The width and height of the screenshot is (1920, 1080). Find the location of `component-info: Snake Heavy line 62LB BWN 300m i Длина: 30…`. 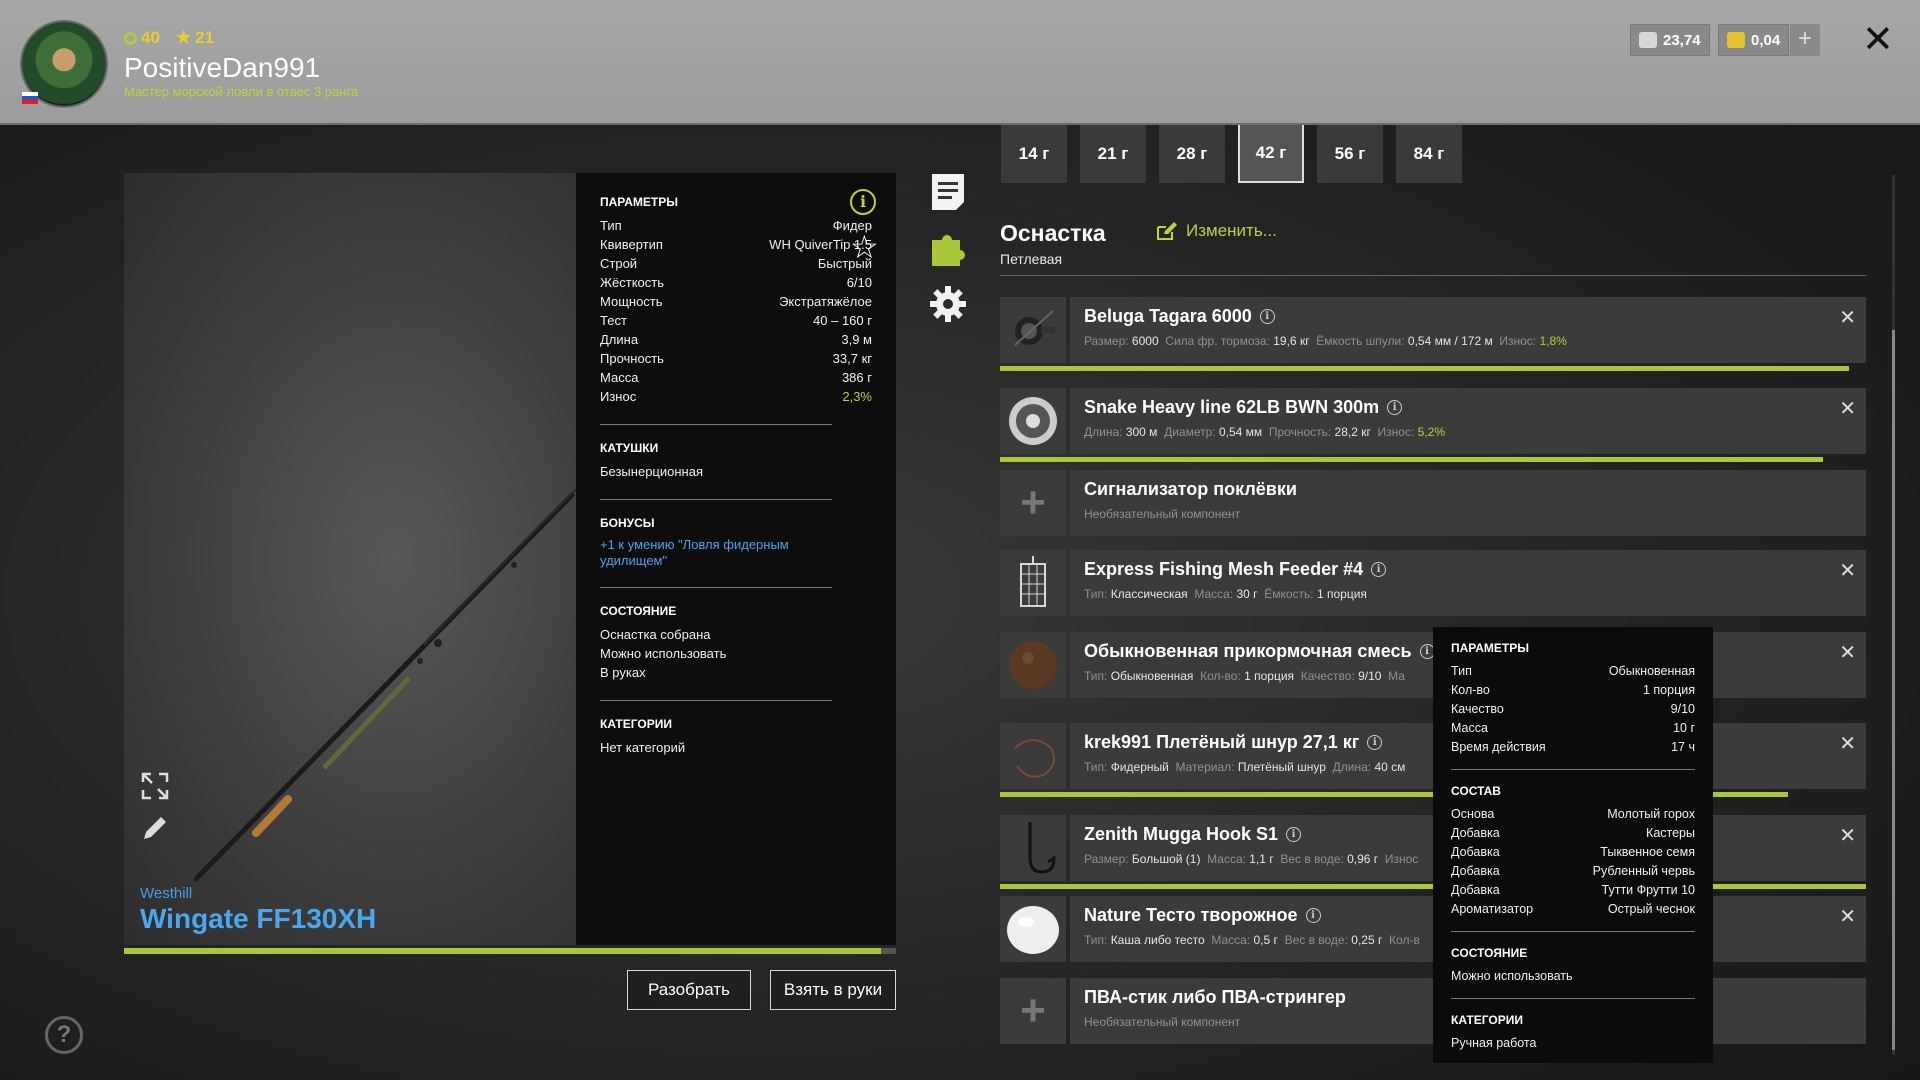

component-info: Snake Heavy line 62LB BWN 300m i Длина: 30… is located at coordinates (1468, 421).